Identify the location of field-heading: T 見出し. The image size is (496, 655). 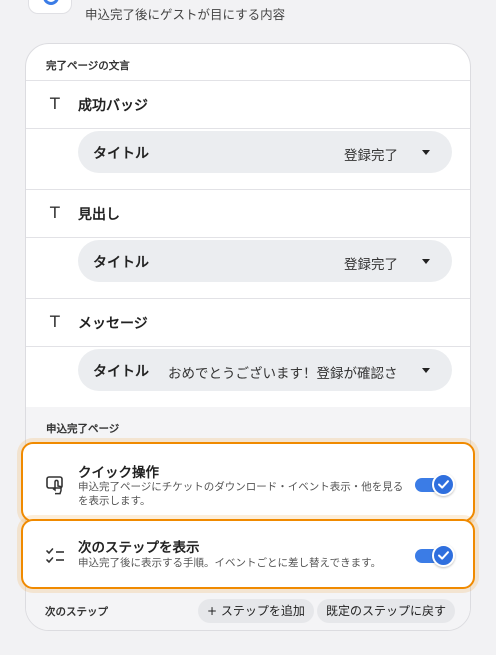
(248, 213).